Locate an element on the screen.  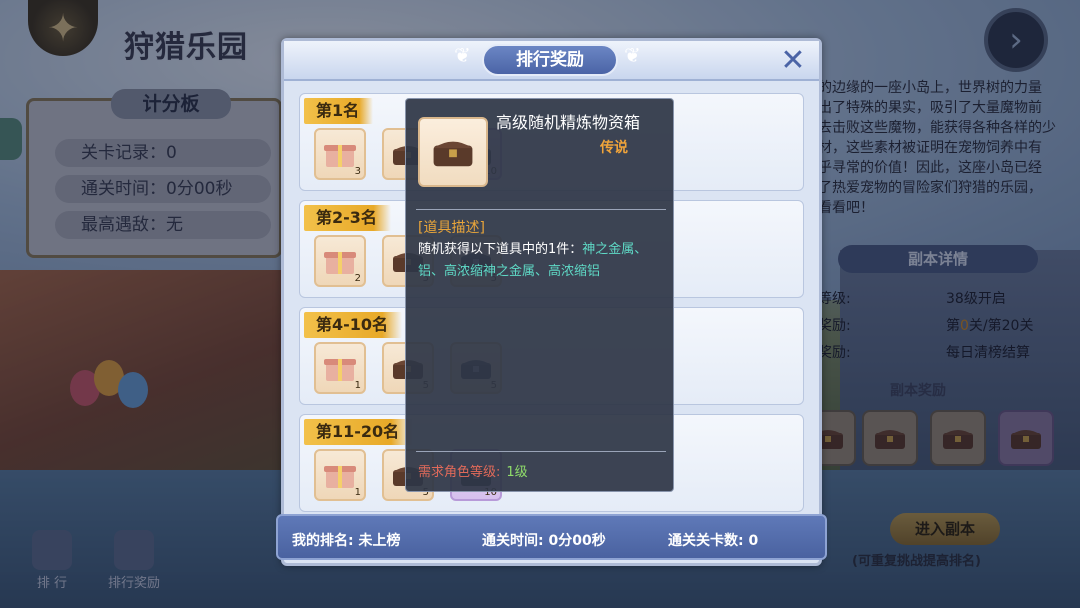
tier-label: 第11-20名 is located at coordinates (359, 432).